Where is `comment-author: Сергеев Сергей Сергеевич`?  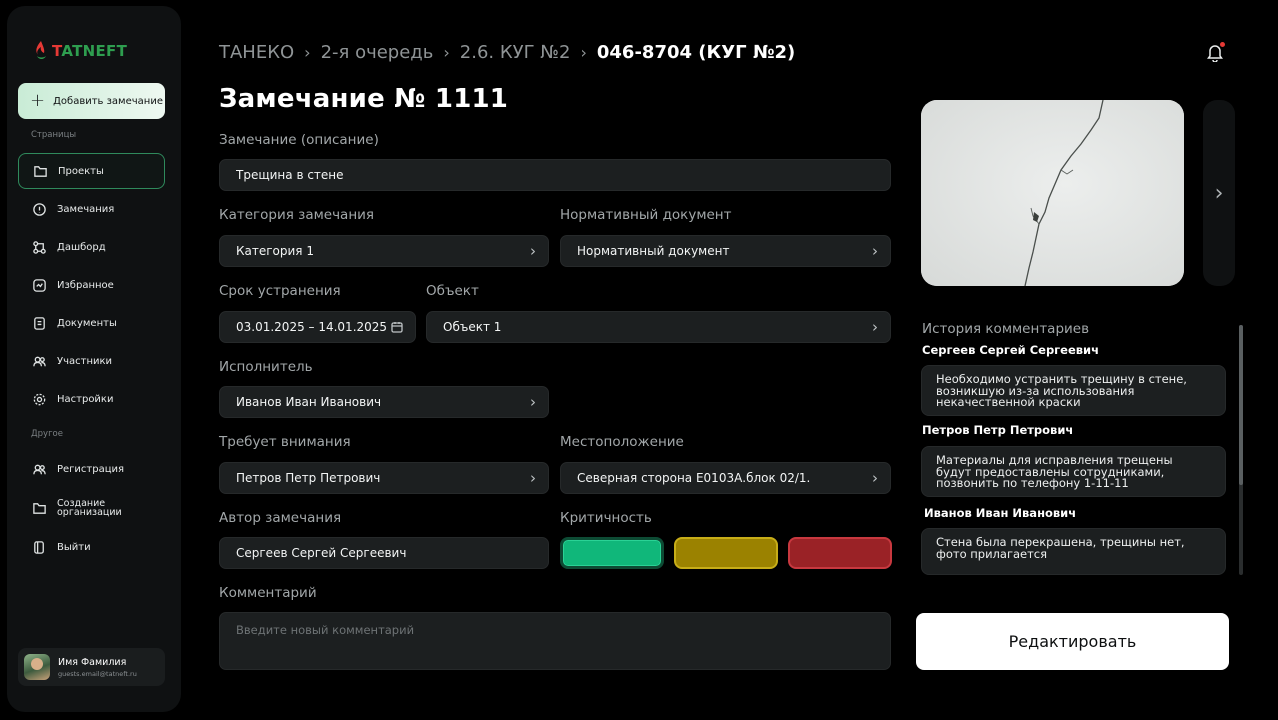
comment-author: Сергеев Сергей Сергеевич is located at coordinates (1011, 350).